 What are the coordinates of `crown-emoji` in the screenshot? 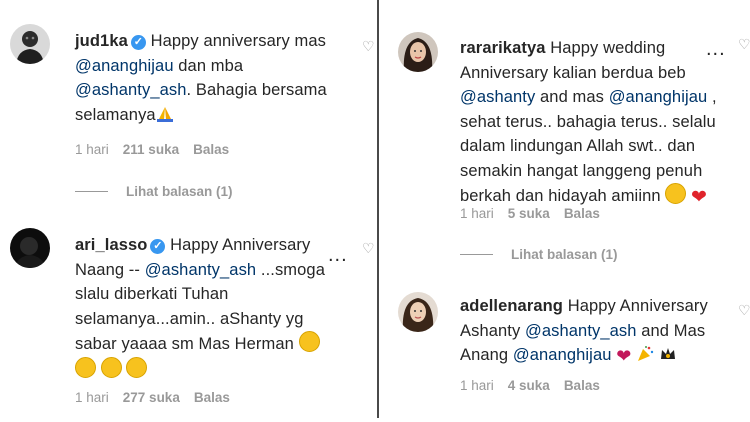 It's located at (668, 358).